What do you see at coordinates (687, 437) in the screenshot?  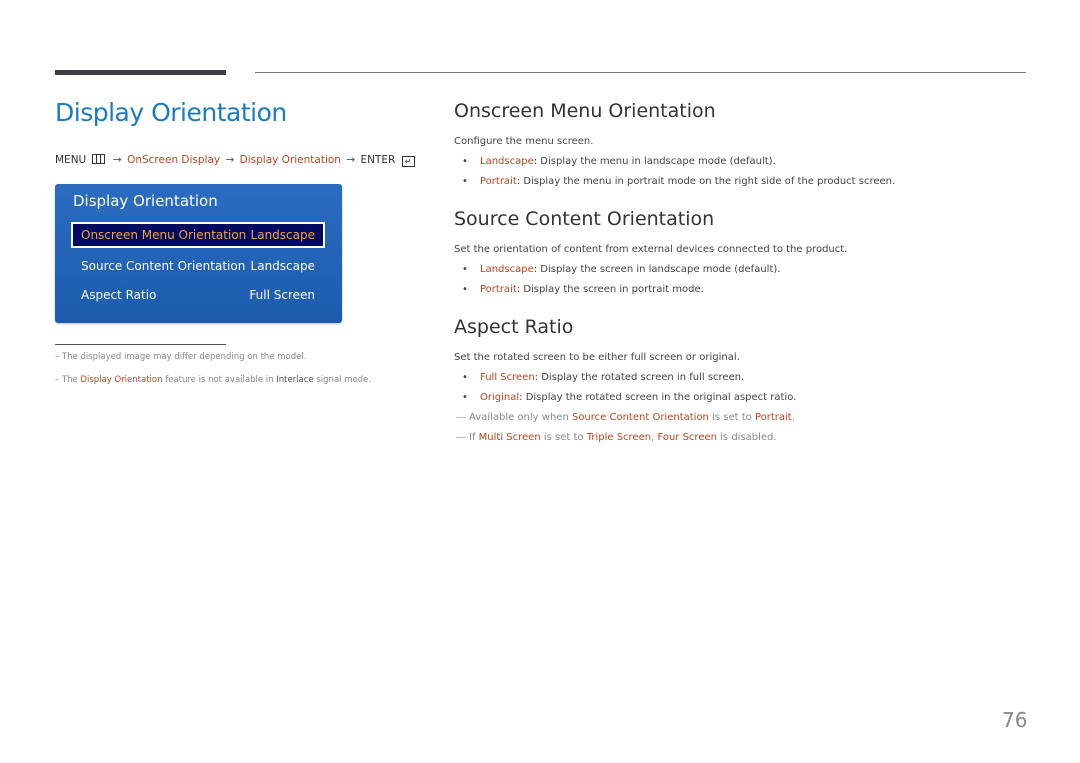 I see `subnote-highlight: Four Screen` at bounding box center [687, 437].